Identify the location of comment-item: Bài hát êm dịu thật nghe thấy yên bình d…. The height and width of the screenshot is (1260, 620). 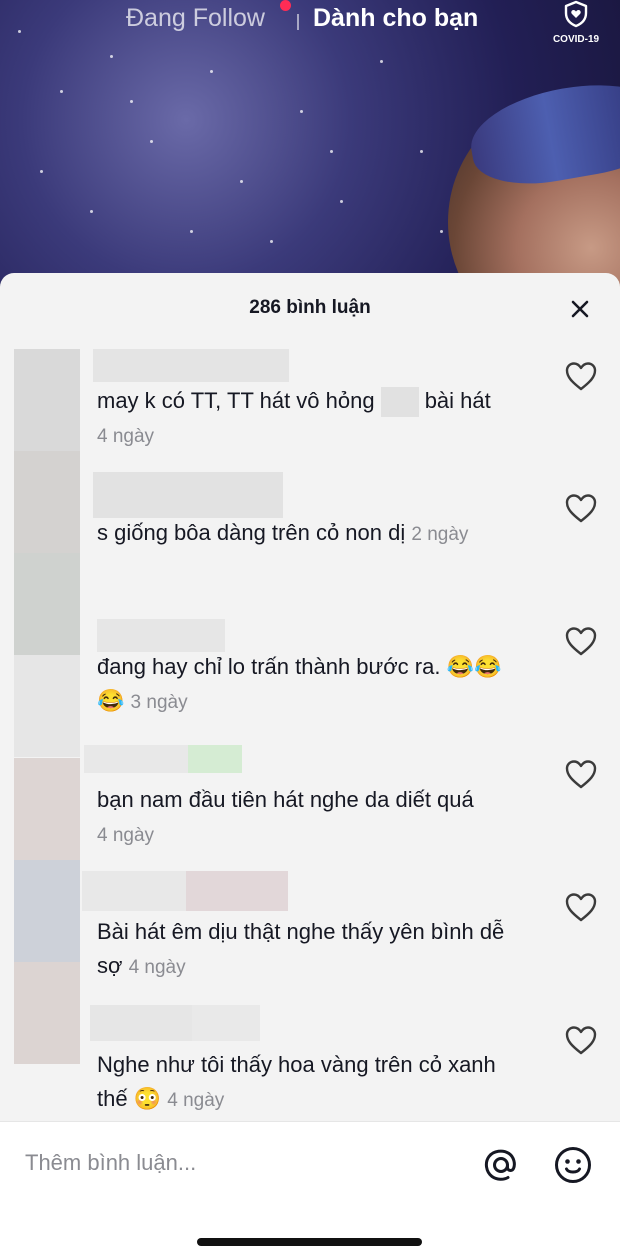
(312, 950).